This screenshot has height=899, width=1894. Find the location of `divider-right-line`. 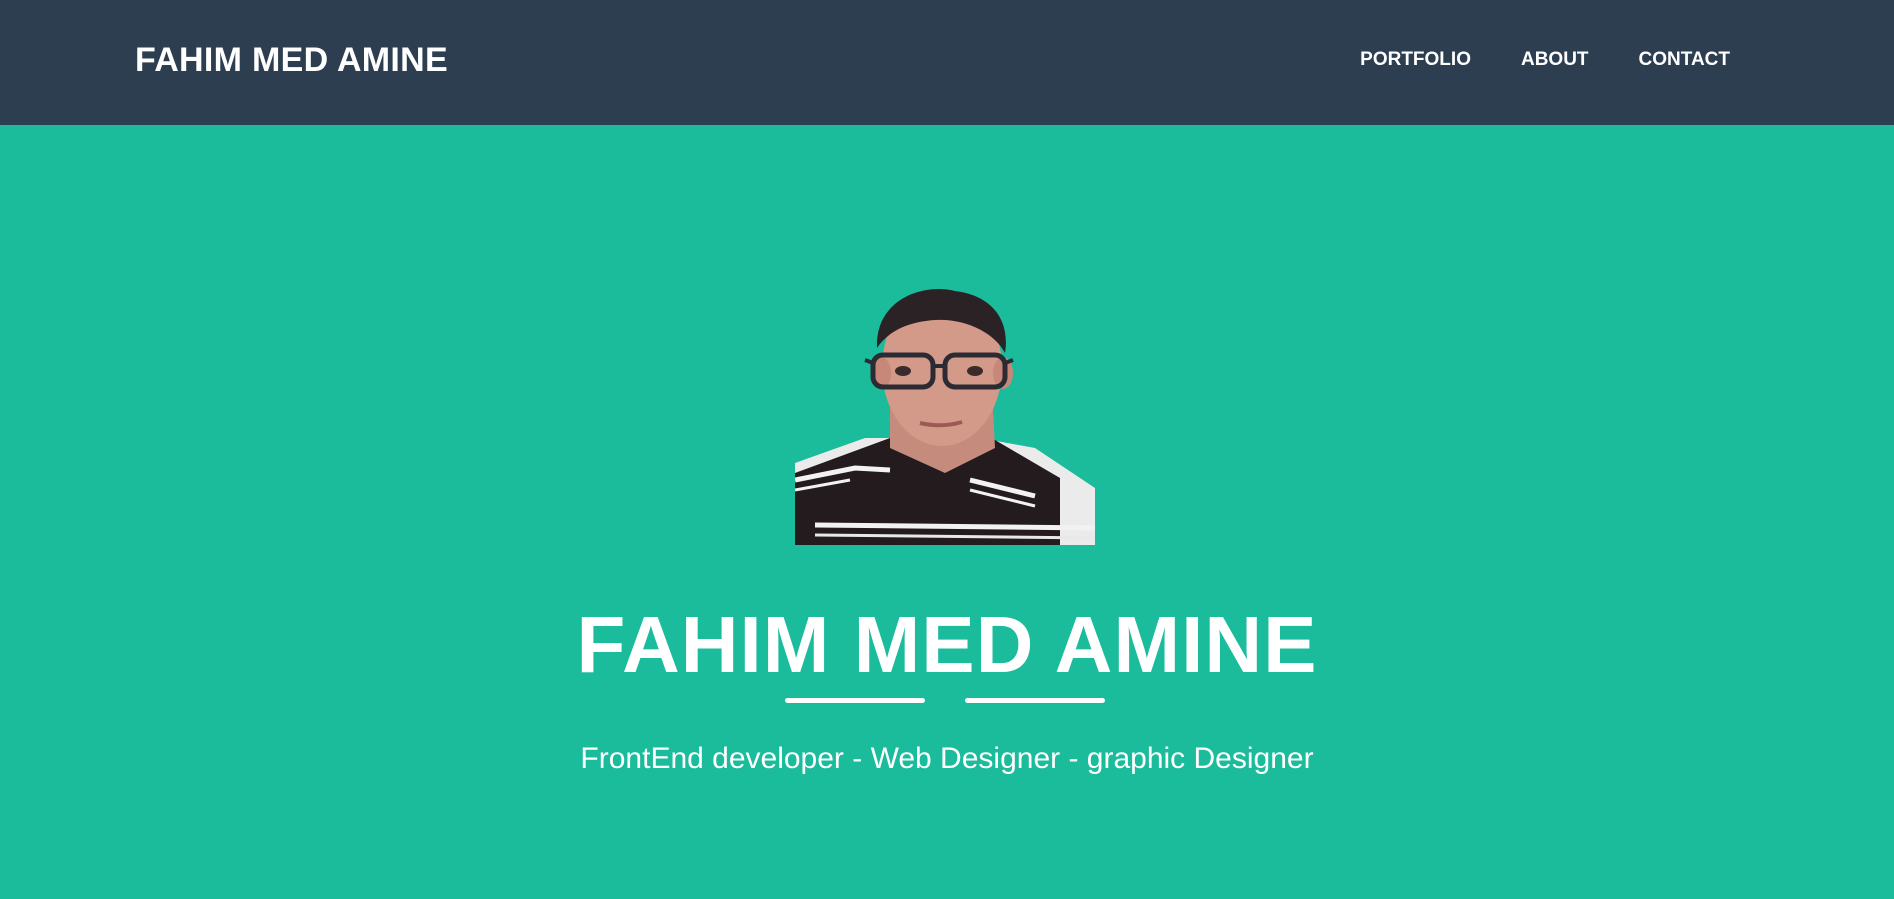

divider-right-line is located at coordinates (1035, 700).